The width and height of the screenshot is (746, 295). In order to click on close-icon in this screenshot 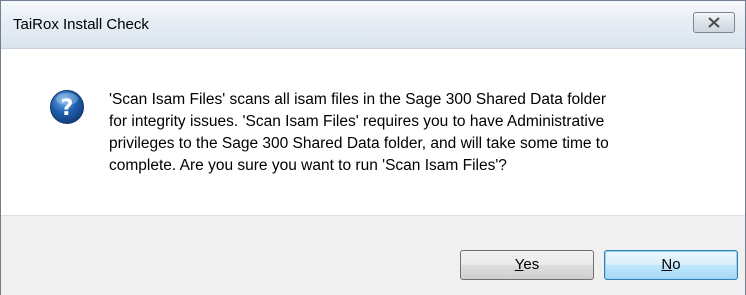, I will do `click(714, 22)`.